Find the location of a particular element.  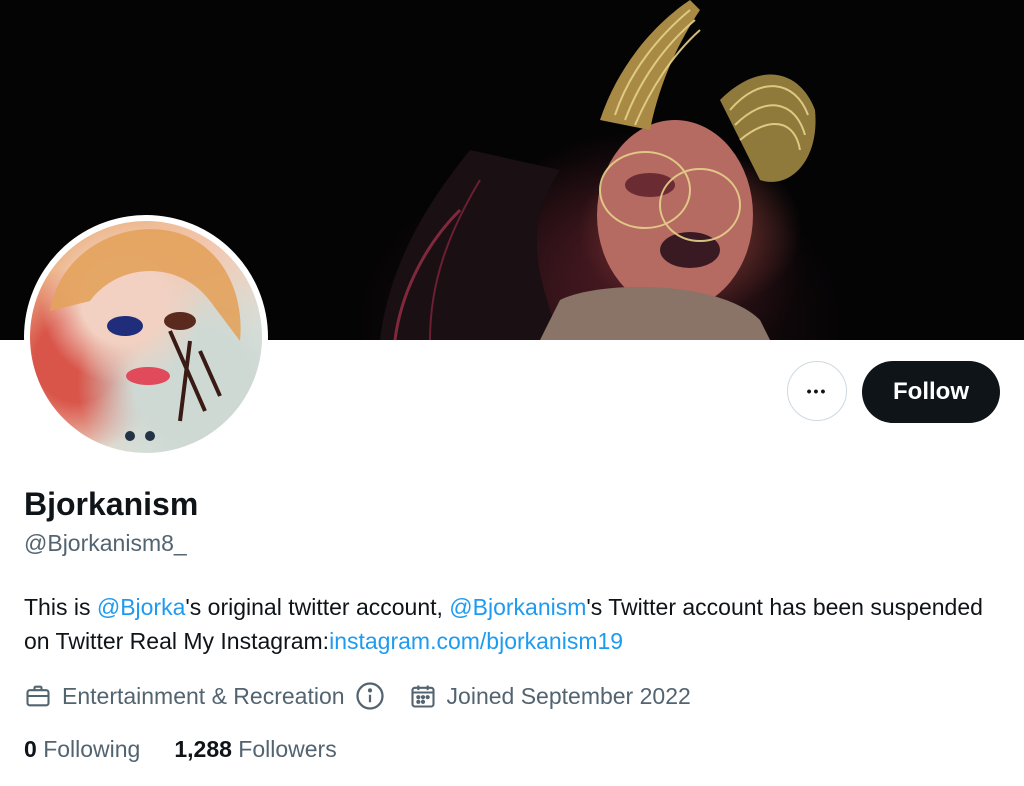

following-label: Following is located at coordinates (92, 749).